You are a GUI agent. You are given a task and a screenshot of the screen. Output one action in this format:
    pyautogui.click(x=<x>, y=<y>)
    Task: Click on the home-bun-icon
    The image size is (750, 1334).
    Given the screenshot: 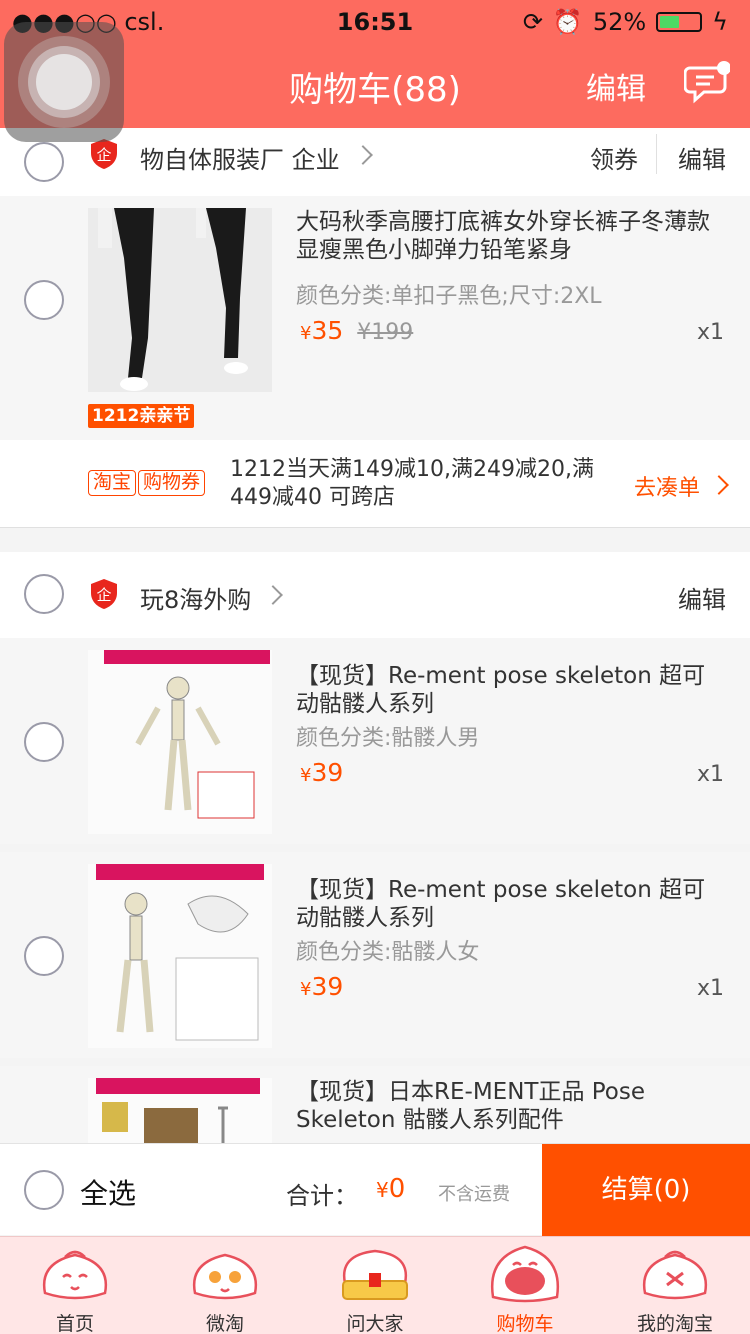 What is the action you would take?
    pyautogui.click(x=75, y=1275)
    